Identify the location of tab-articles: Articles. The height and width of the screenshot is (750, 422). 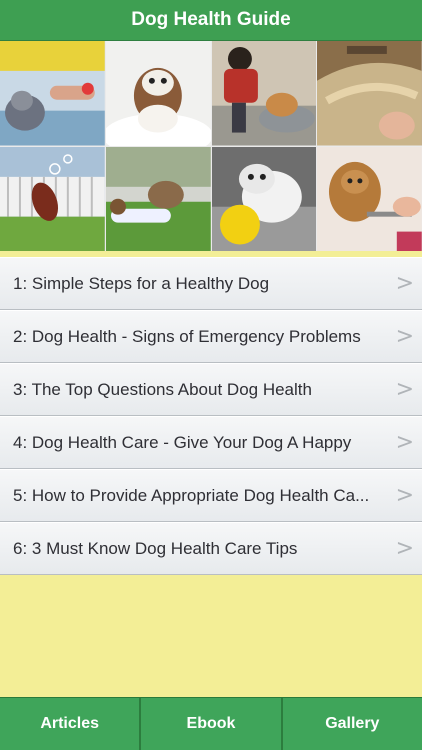
(71, 724).